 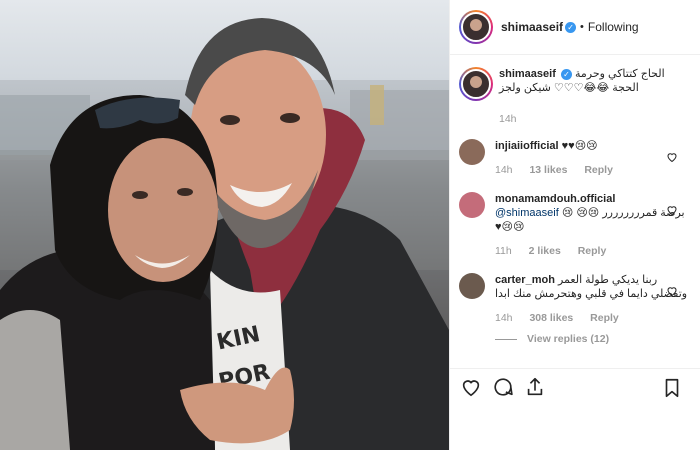 What do you see at coordinates (508, 119) in the screenshot?
I see `caption-time: 14h` at bounding box center [508, 119].